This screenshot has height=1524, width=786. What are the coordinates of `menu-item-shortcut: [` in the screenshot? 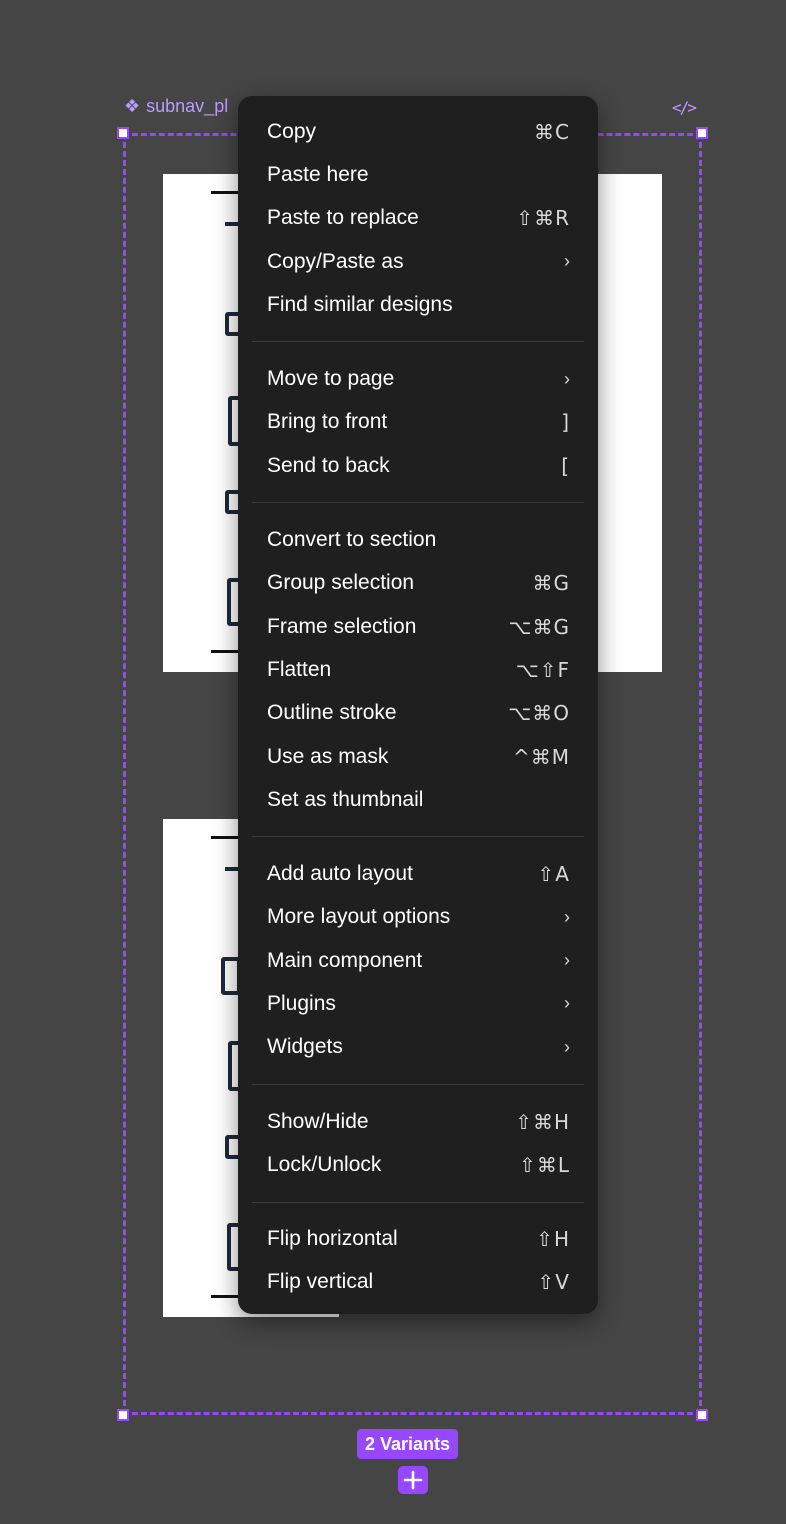 It's located at (565, 465).